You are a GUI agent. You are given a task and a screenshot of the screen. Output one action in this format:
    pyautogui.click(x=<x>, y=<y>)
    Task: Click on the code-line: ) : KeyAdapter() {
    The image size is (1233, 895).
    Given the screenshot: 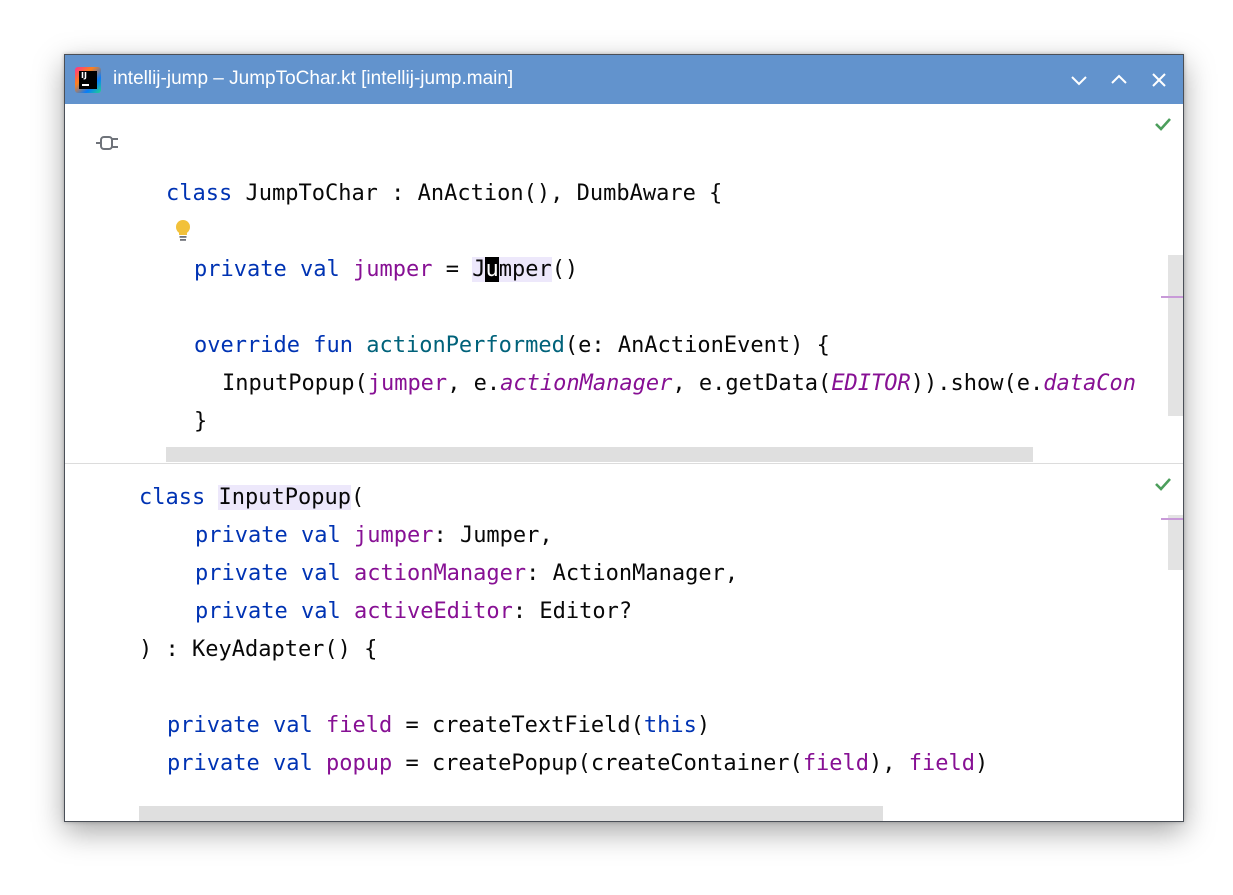 What is the action you would take?
    pyautogui.click(x=258, y=649)
    